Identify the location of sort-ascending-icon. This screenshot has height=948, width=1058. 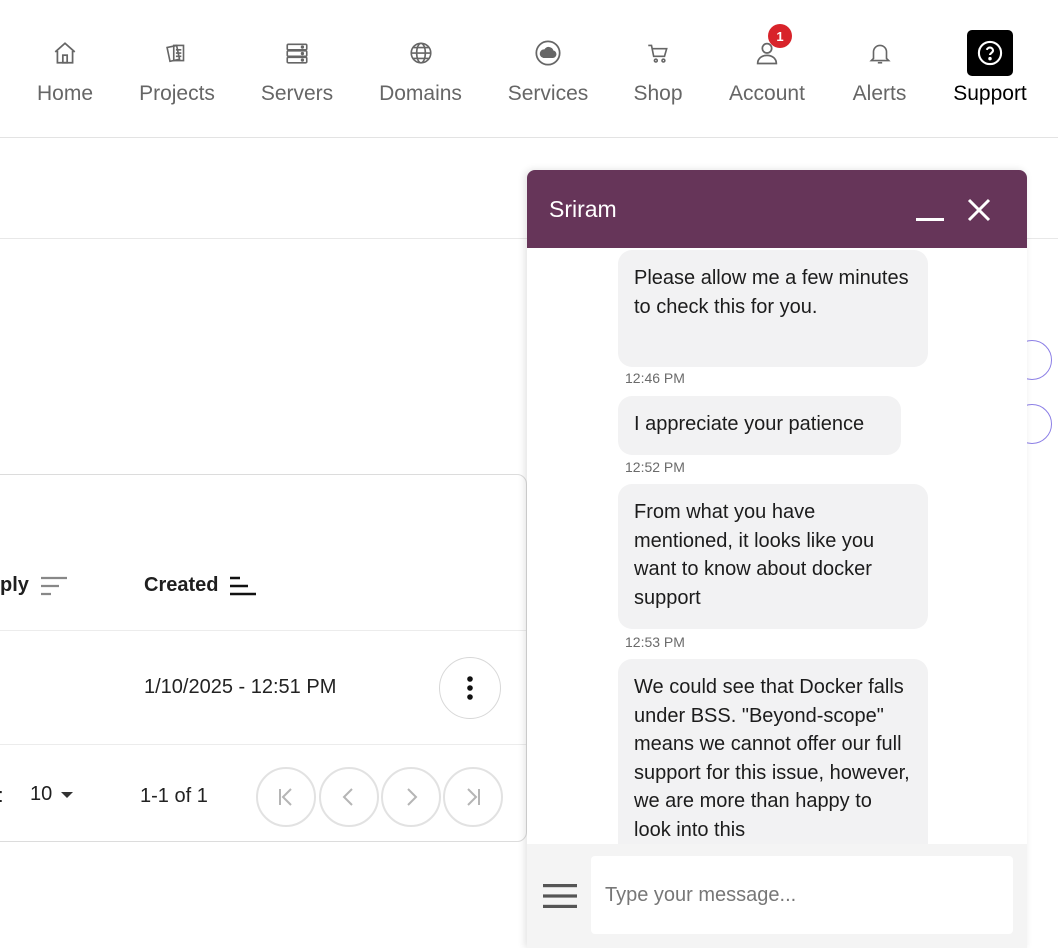
(243, 585).